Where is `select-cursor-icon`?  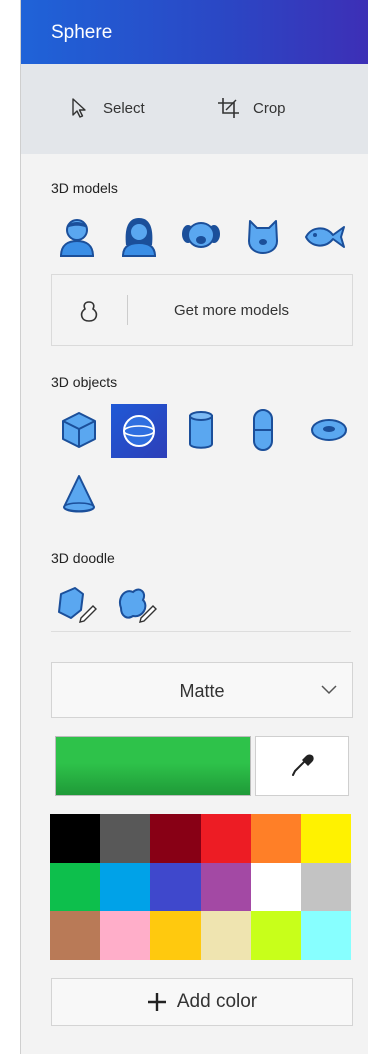 select-cursor-icon is located at coordinates (79, 108).